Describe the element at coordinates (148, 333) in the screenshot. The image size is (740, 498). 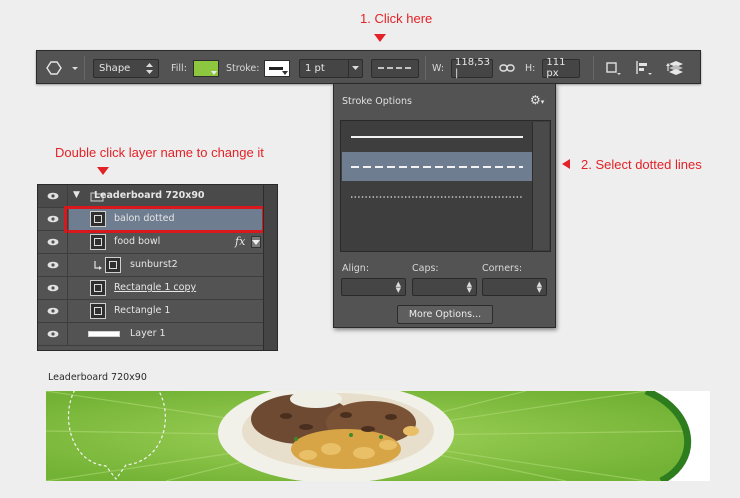
I see `layer-name: Layer 1` at that location.